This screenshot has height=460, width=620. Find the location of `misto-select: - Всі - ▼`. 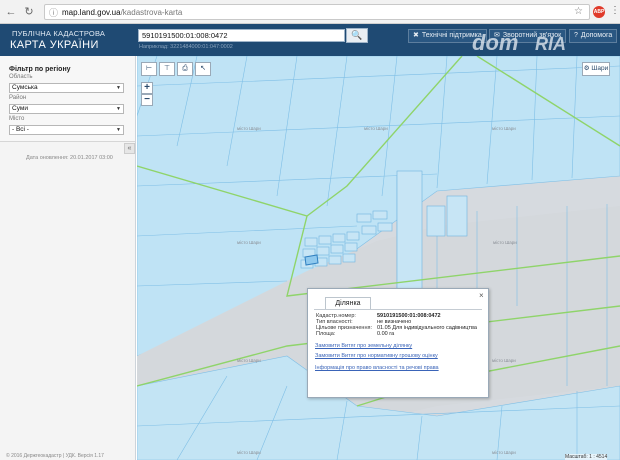

misto-select: - Всі - ▼ is located at coordinates (66, 130).